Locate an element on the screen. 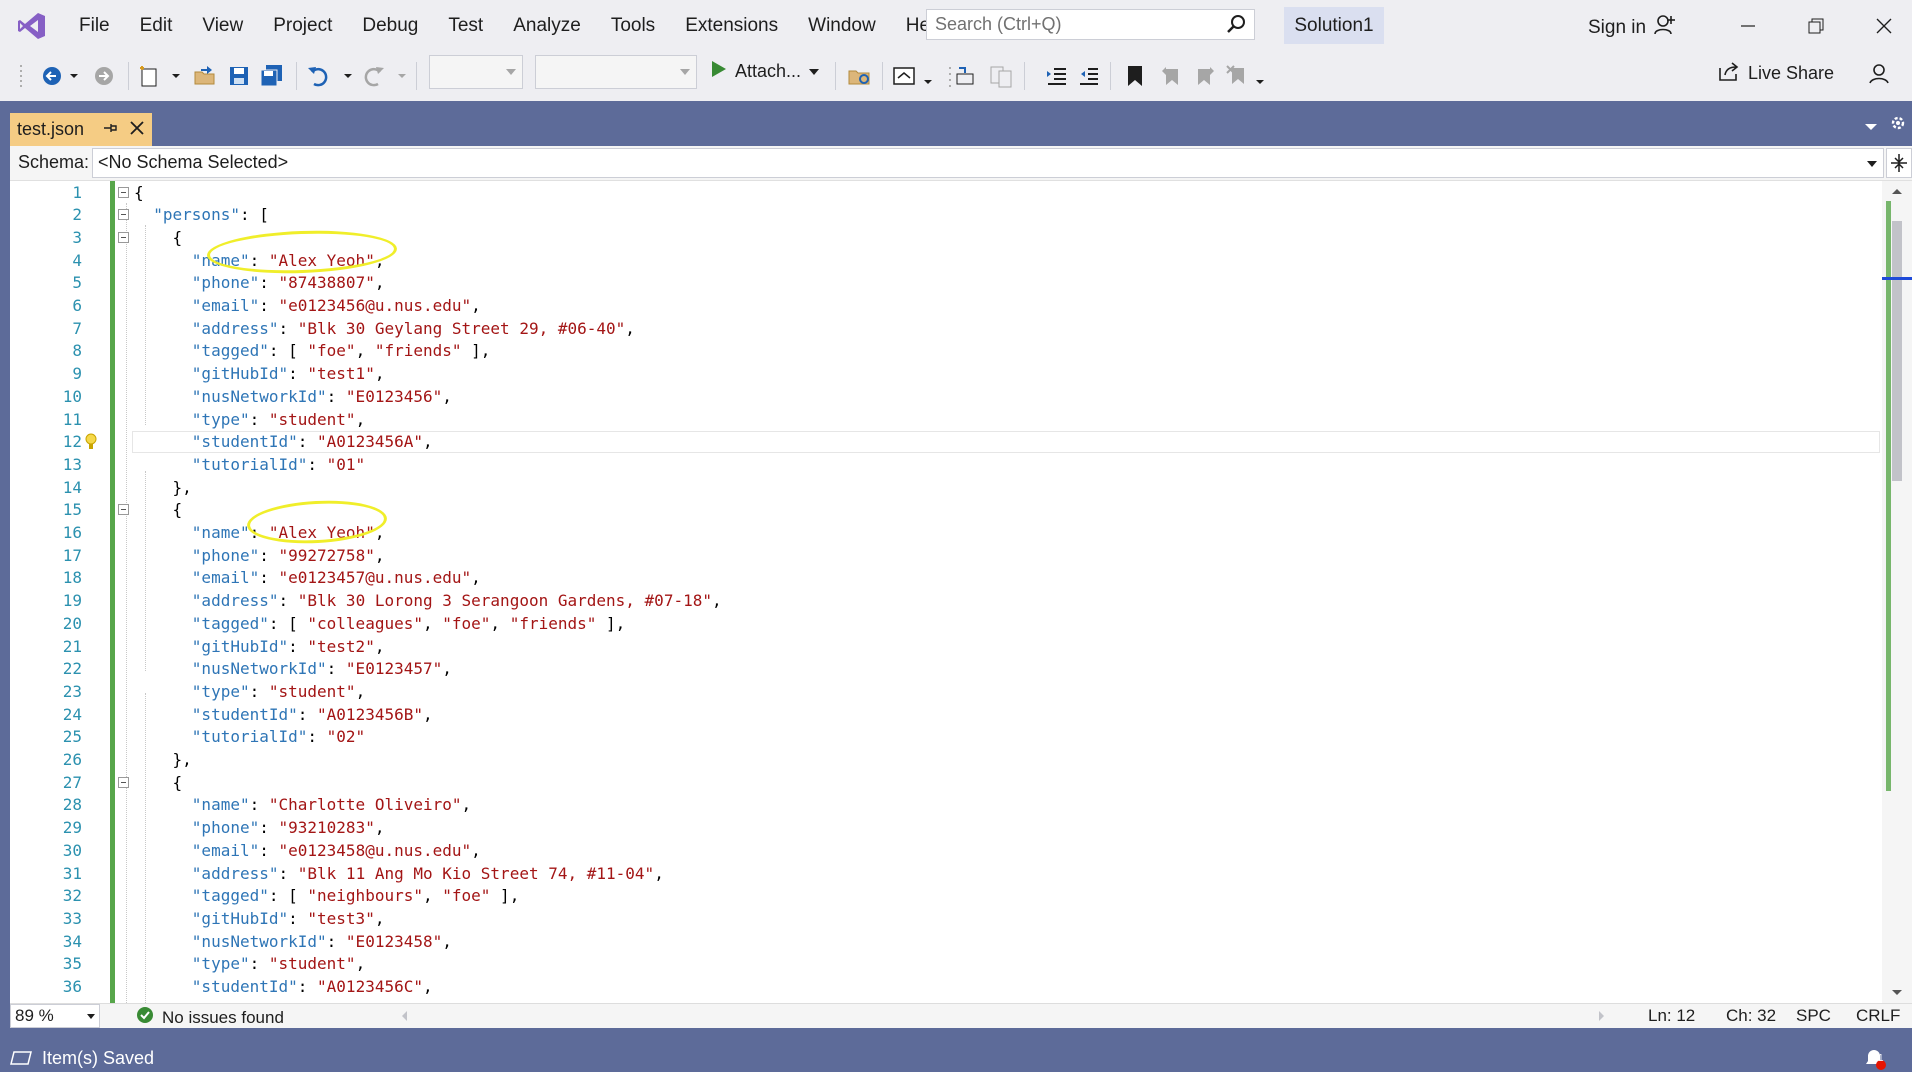 This screenshot has height=1072, width=1912. code-line: 4 "name": "Alex Yeoh", is located at coordinates (946, 261).